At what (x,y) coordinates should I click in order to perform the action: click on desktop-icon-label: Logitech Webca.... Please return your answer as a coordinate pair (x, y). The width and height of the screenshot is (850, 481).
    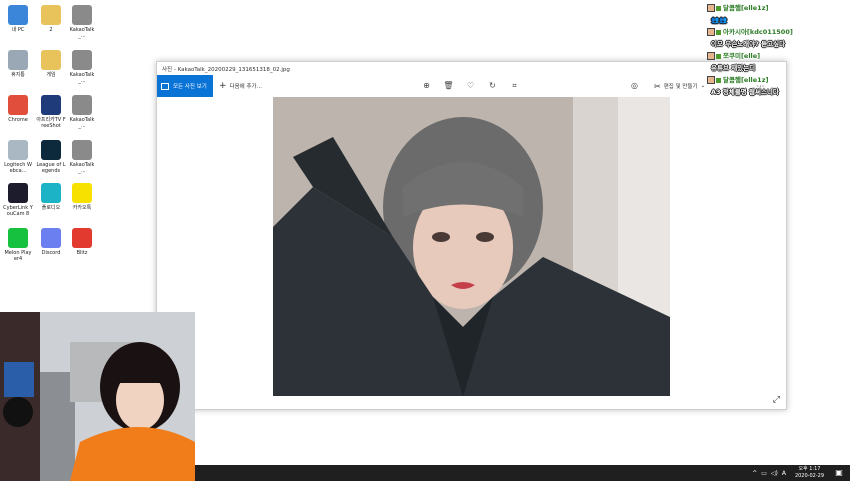
    Looking at the image, I should click on (18, 168).